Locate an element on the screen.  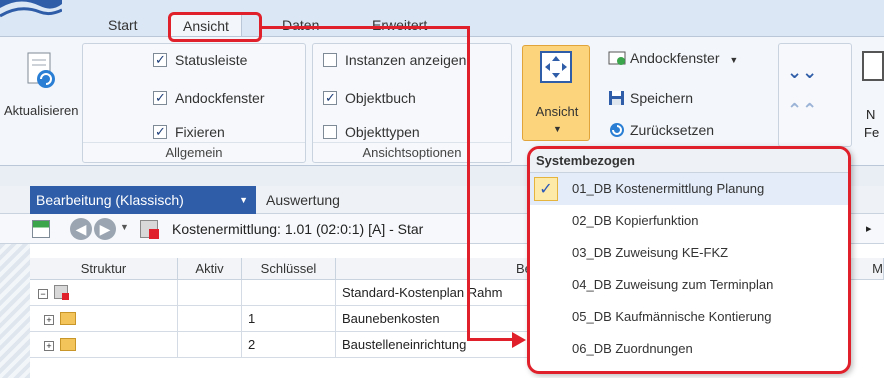
statusleiste-label: Statusleiste is located at coordinates (211, 60).